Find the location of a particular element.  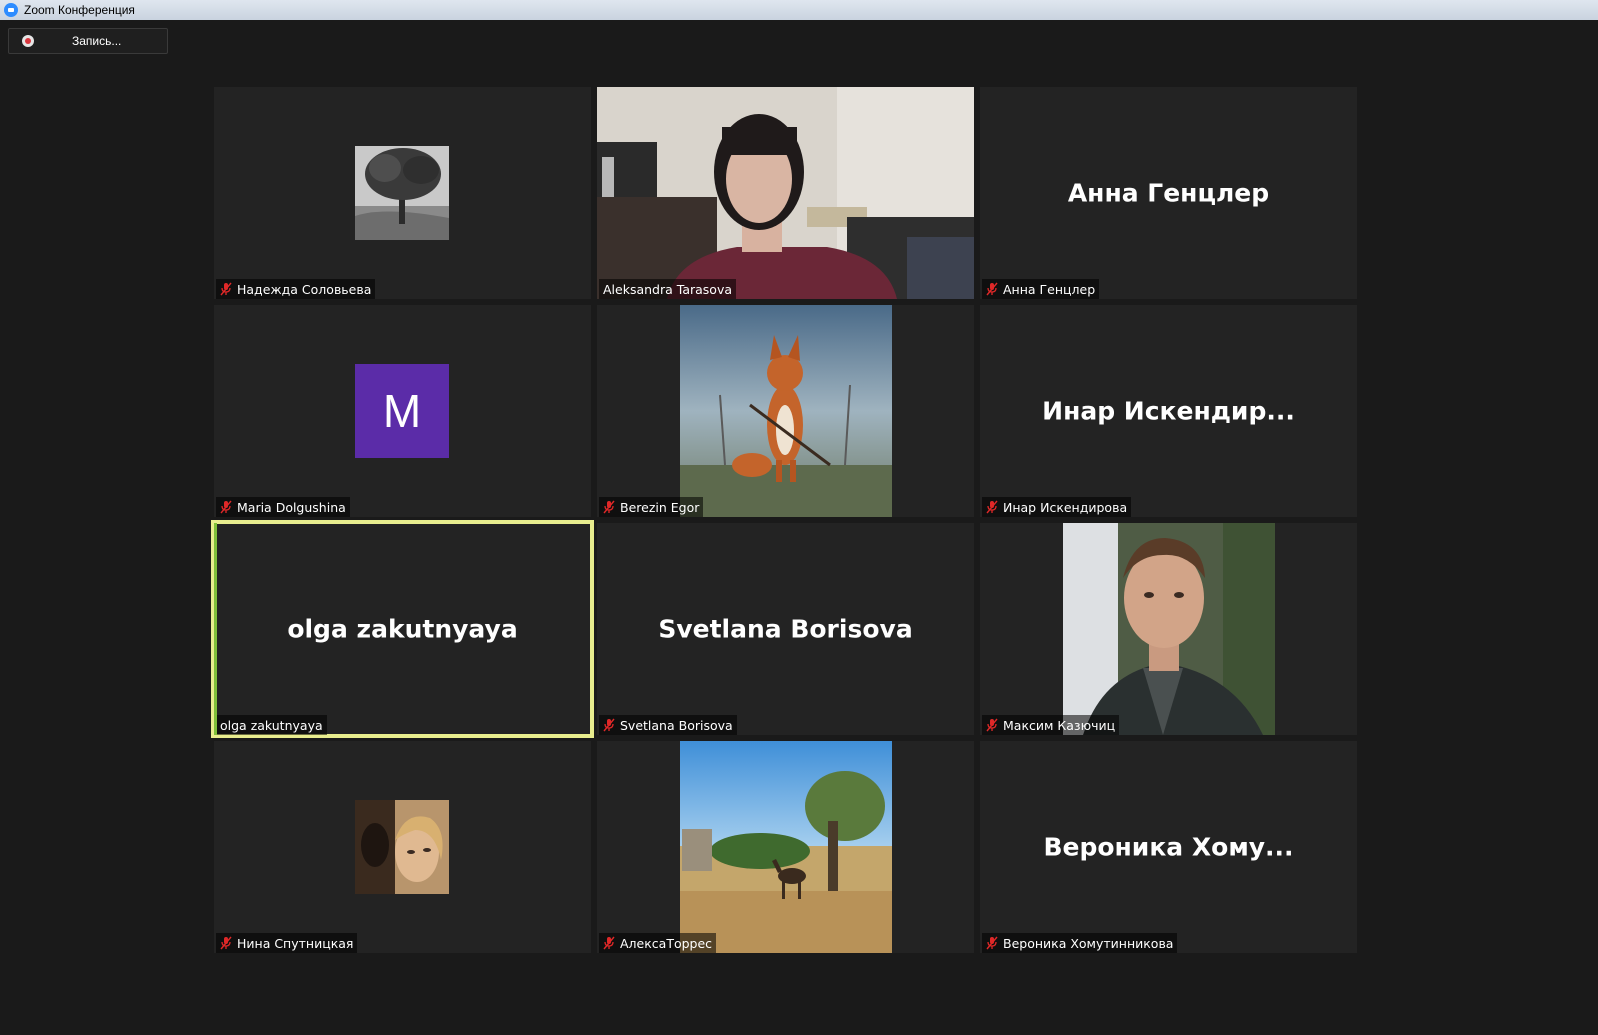

participant-tile: Вероника Хому... Вероника Хомутинникова is located at coordinates (1168, 847).